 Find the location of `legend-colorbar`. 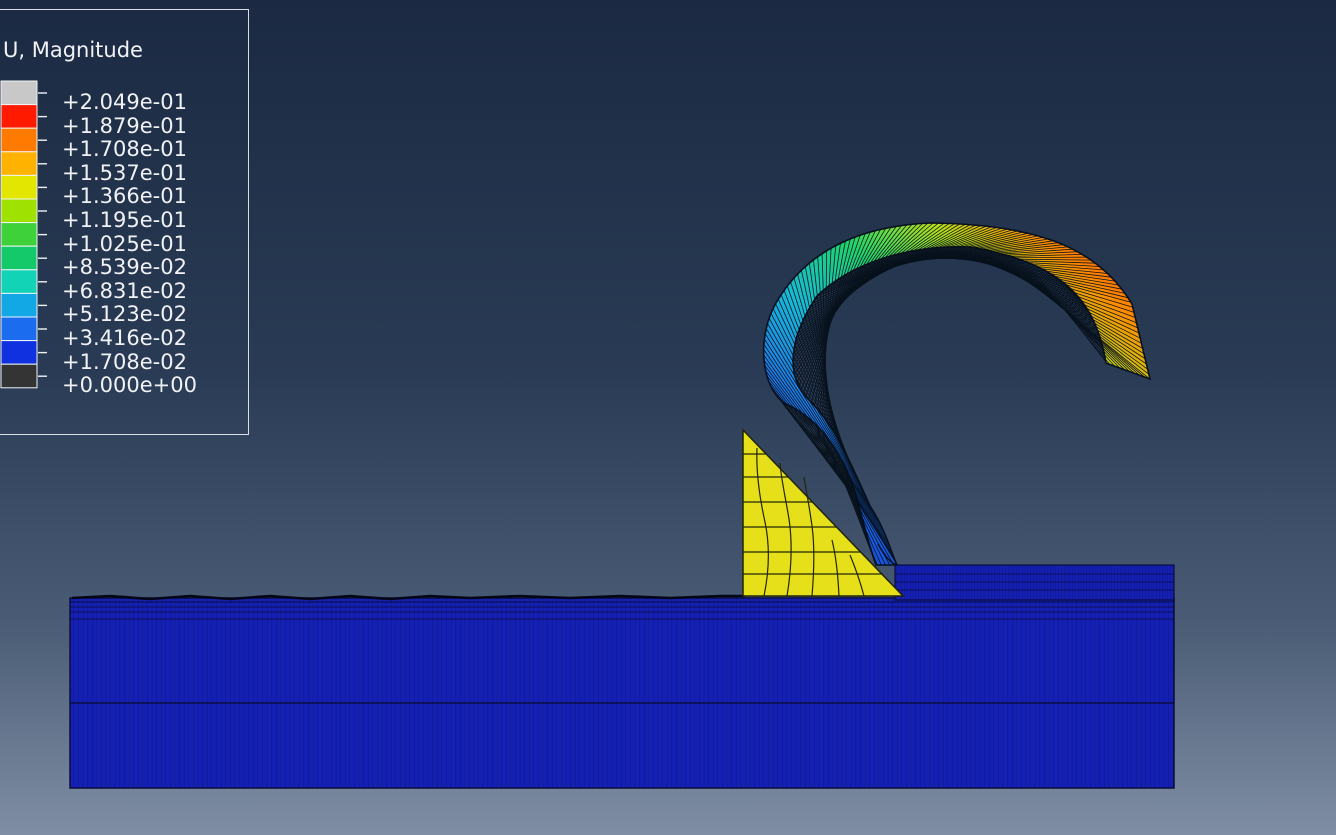

legend-colorbar is located at coordinates (23, 234).